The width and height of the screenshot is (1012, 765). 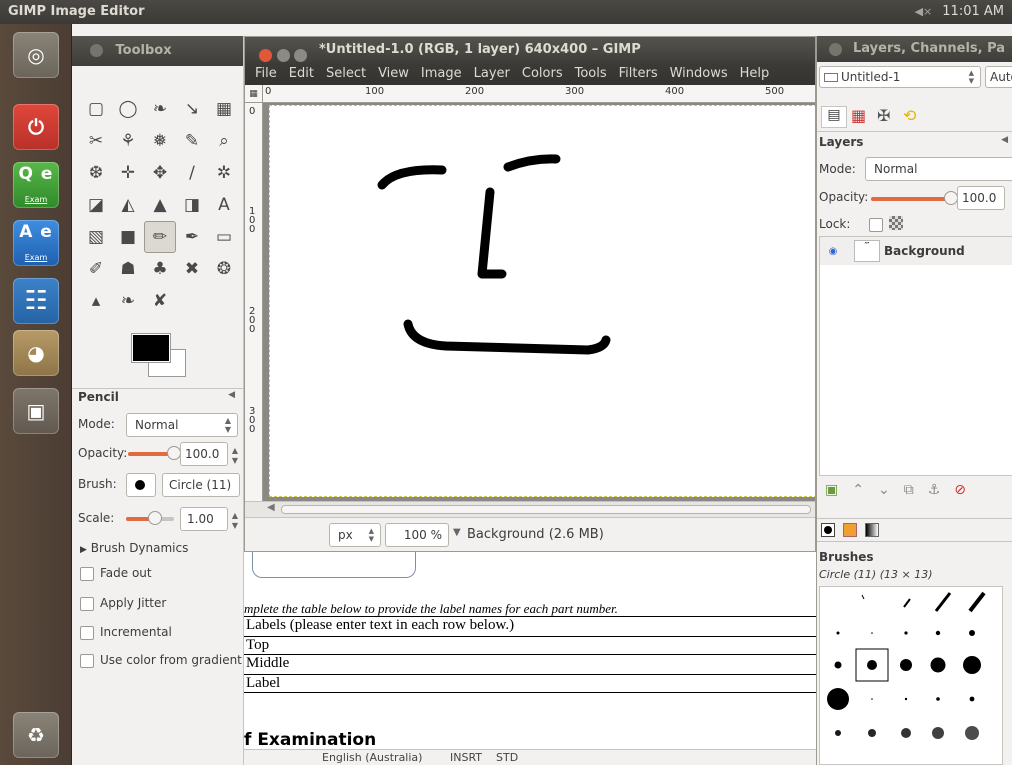 What do you see at coordinates (161, 660) in the screenshot?
I see `use-gradient-check: Use color from gradient` at bounding box center [161, 660].